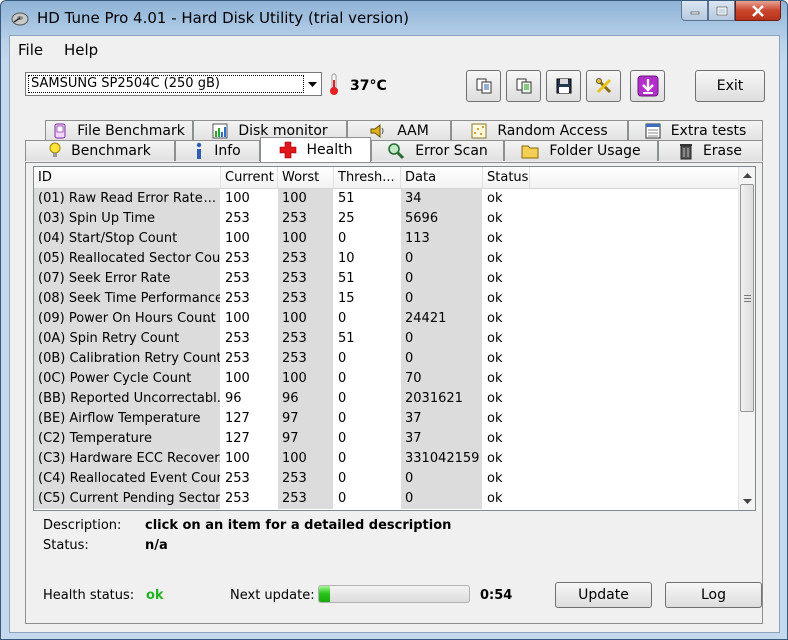  Describe the element at coordinates (695, 130) in the screenshot. I see `tab-extra-tests: Extra tests` at that location.